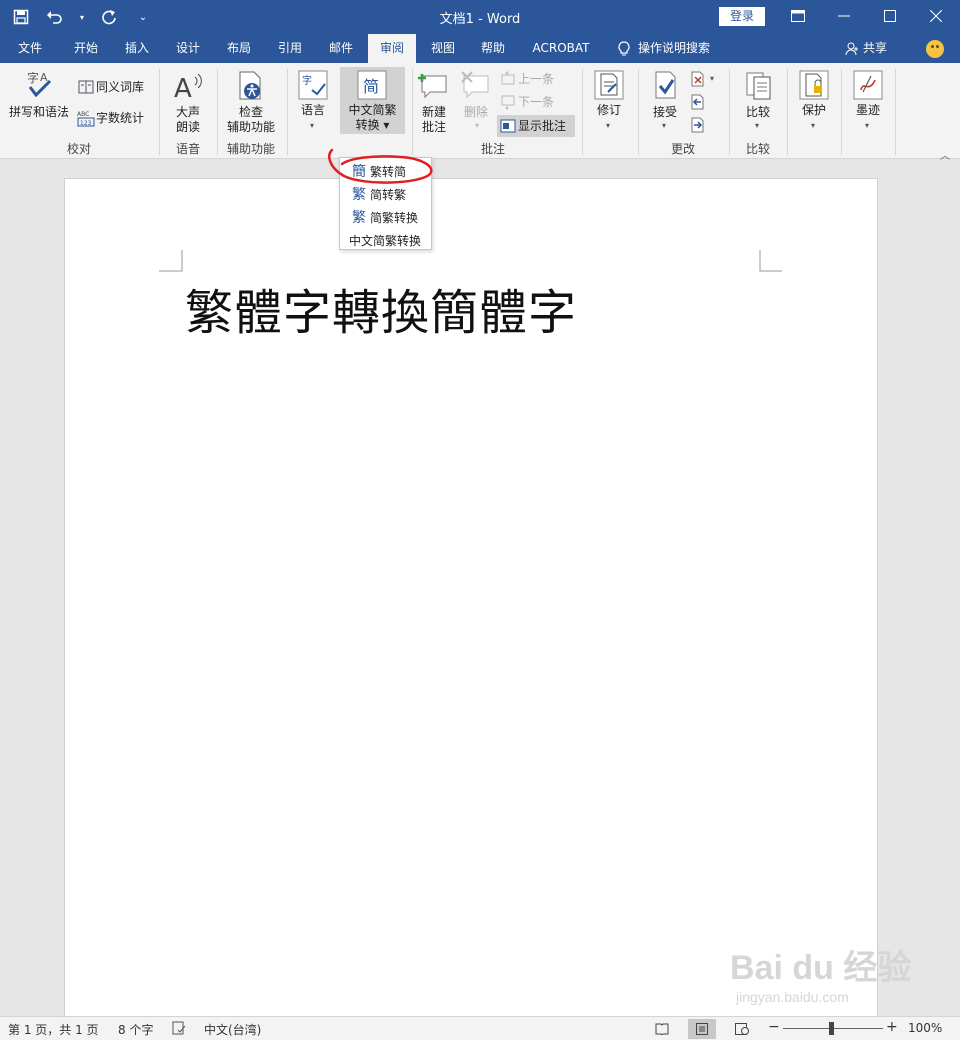 The image size is (960, 1040). I want to click on show-comments-button: 显示批注, so click(542, 126).